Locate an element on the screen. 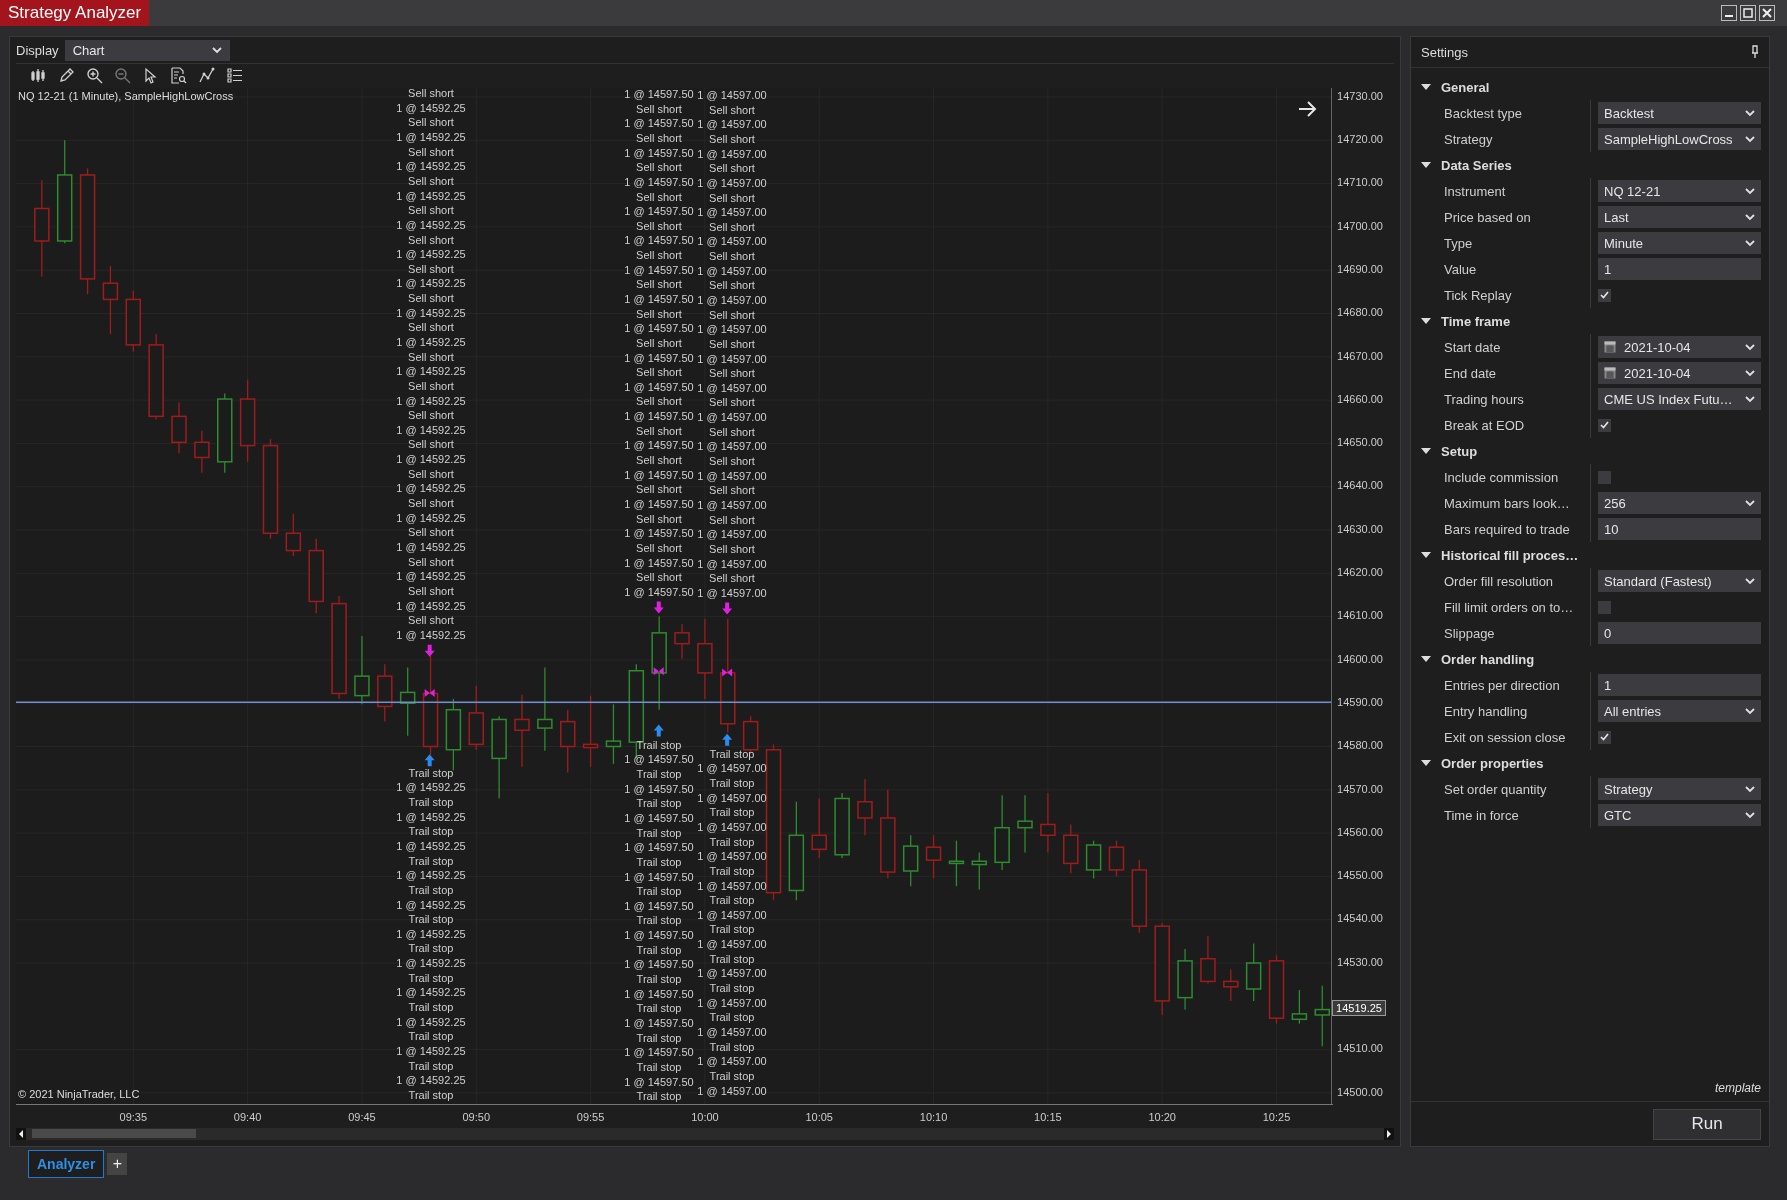  price-label: 14500.00 is located at coordinates (1360, 1091).